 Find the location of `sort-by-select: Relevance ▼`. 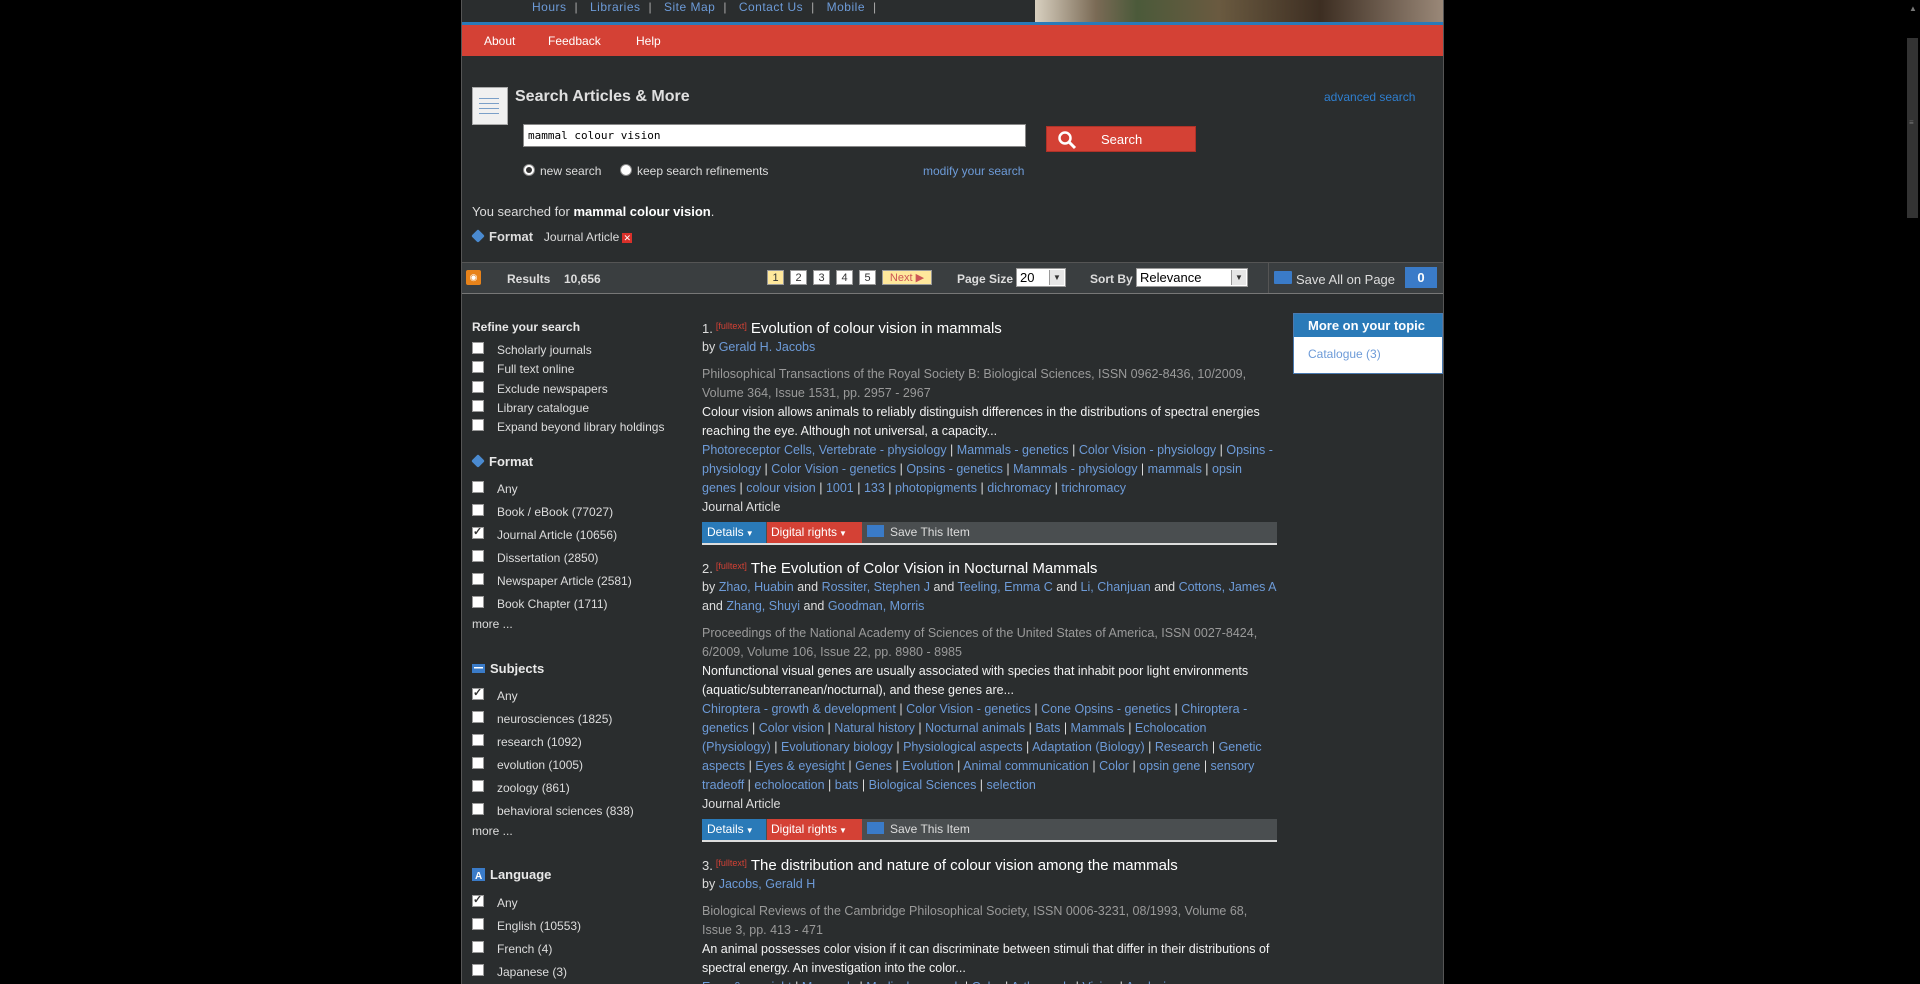

sort-by-select: Relevance ▼ is located at coordinates (1192, 277).